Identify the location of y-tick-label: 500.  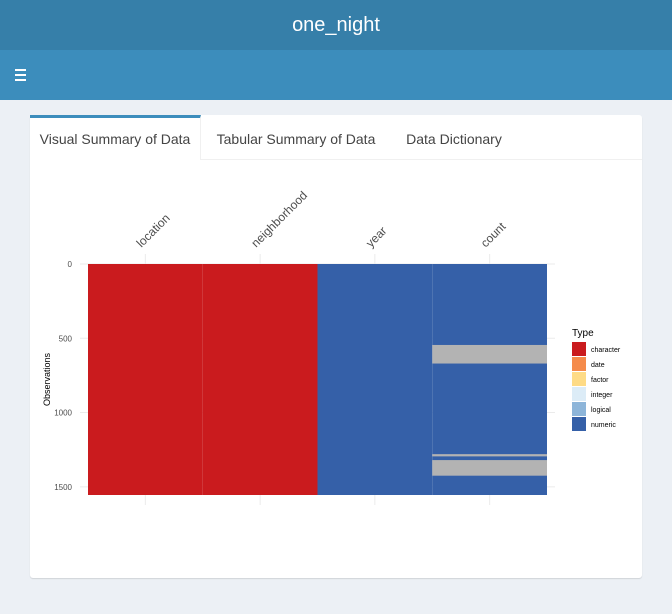
(66, 338).